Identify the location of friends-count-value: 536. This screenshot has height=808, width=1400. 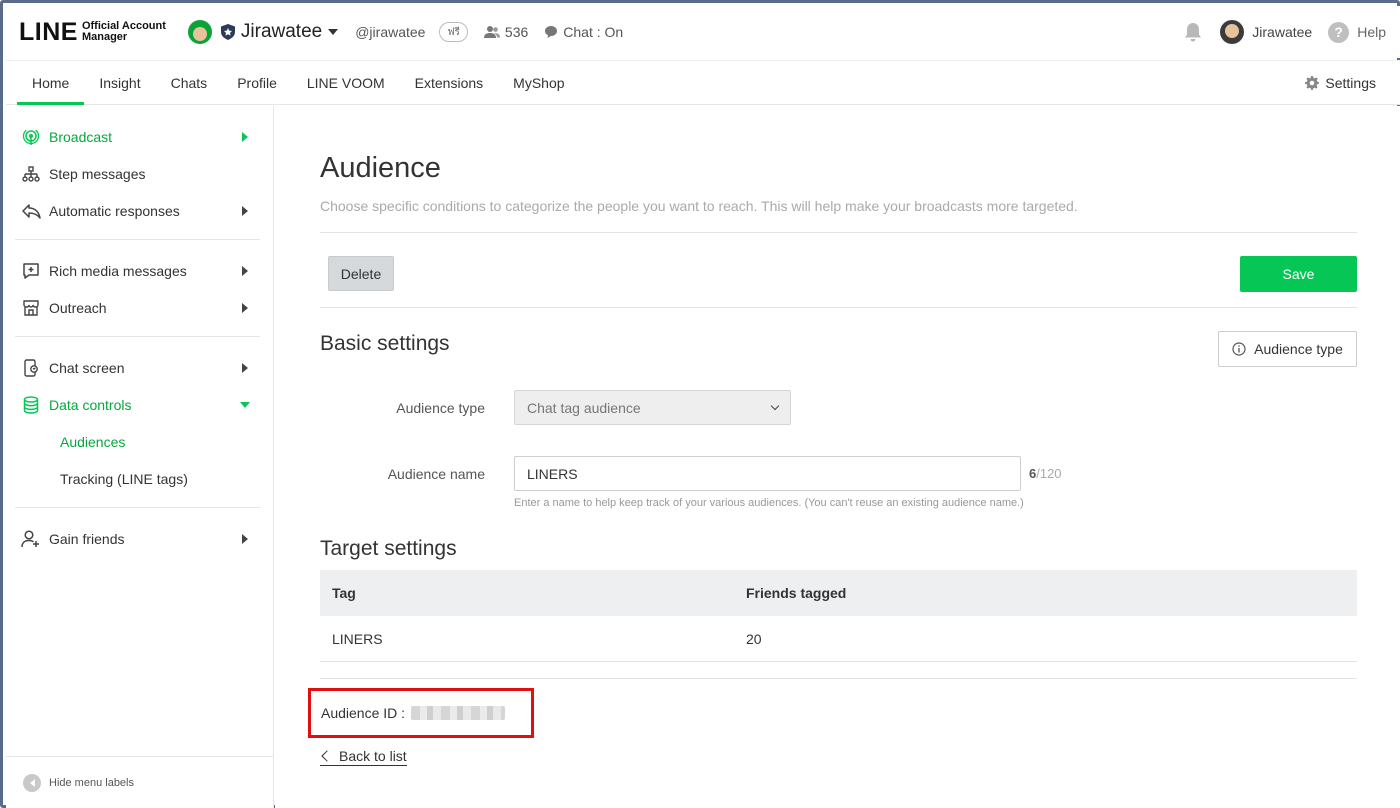
(516, 32).